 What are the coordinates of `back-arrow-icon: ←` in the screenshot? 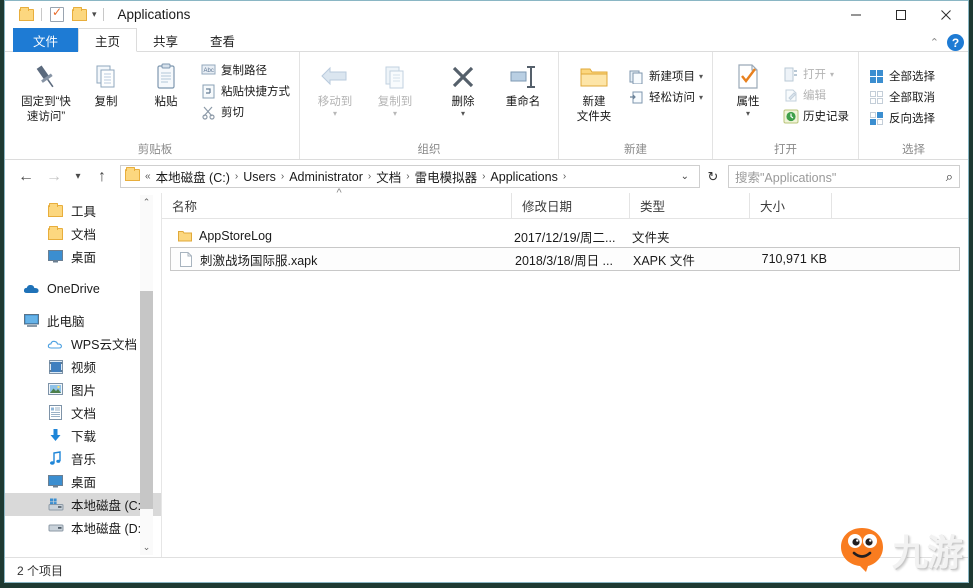 It's located at (26, 177).